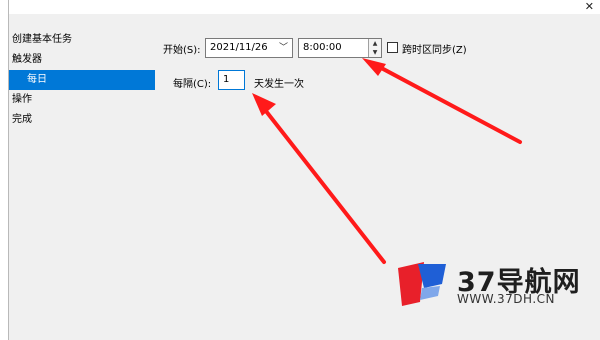  What do you see at coordinates (319, 178) in the screenshot?
I see `arrow-to-interval-input` at bounding box center [319, 178].